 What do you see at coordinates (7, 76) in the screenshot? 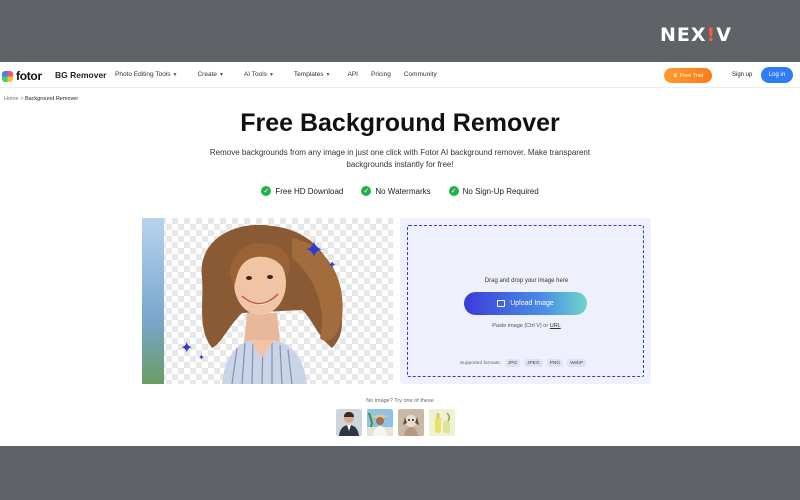
I see `fotor-logo-icon` at bounding box center [7, 76].